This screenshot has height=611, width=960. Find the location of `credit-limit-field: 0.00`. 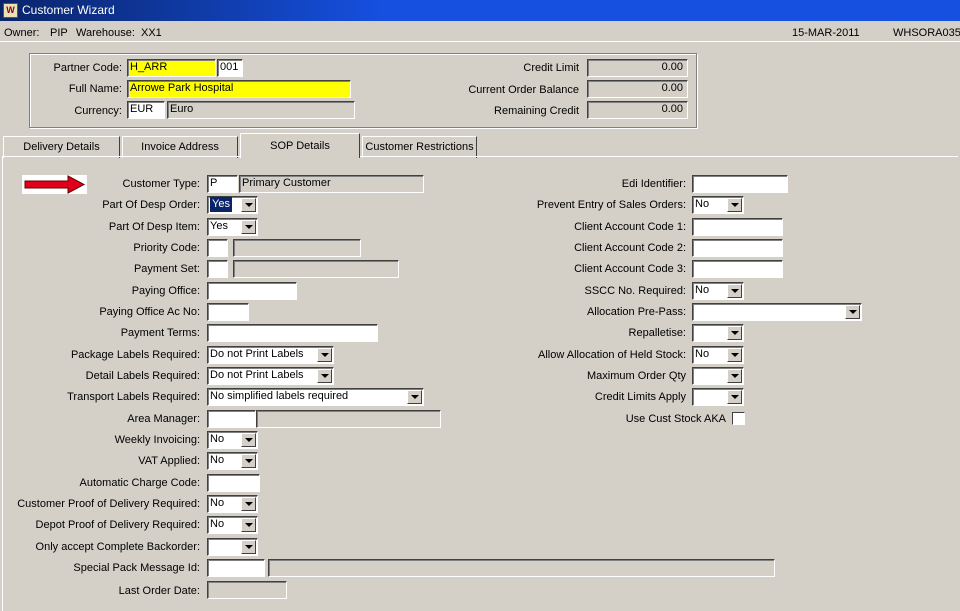

credit-limit-field: 0.00 is located at coordinates (637, 68).